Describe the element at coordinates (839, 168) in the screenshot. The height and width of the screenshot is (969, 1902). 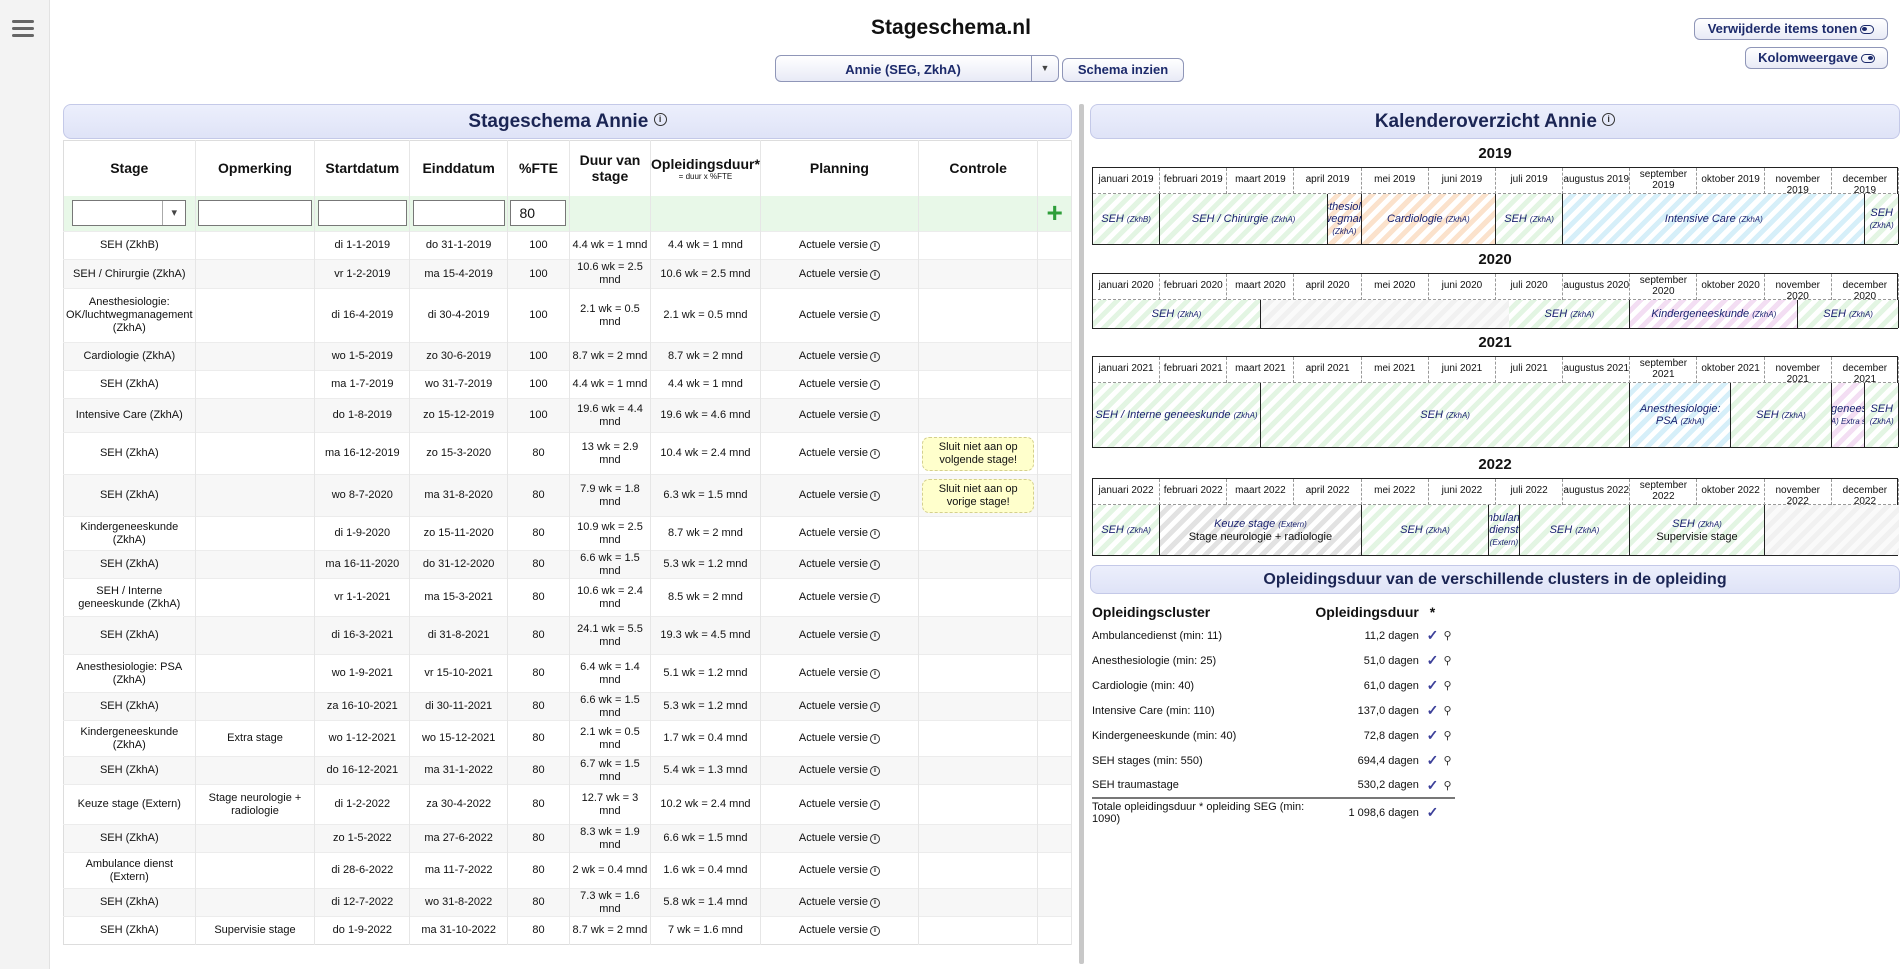
I see `header-planning: Planning` at that location.